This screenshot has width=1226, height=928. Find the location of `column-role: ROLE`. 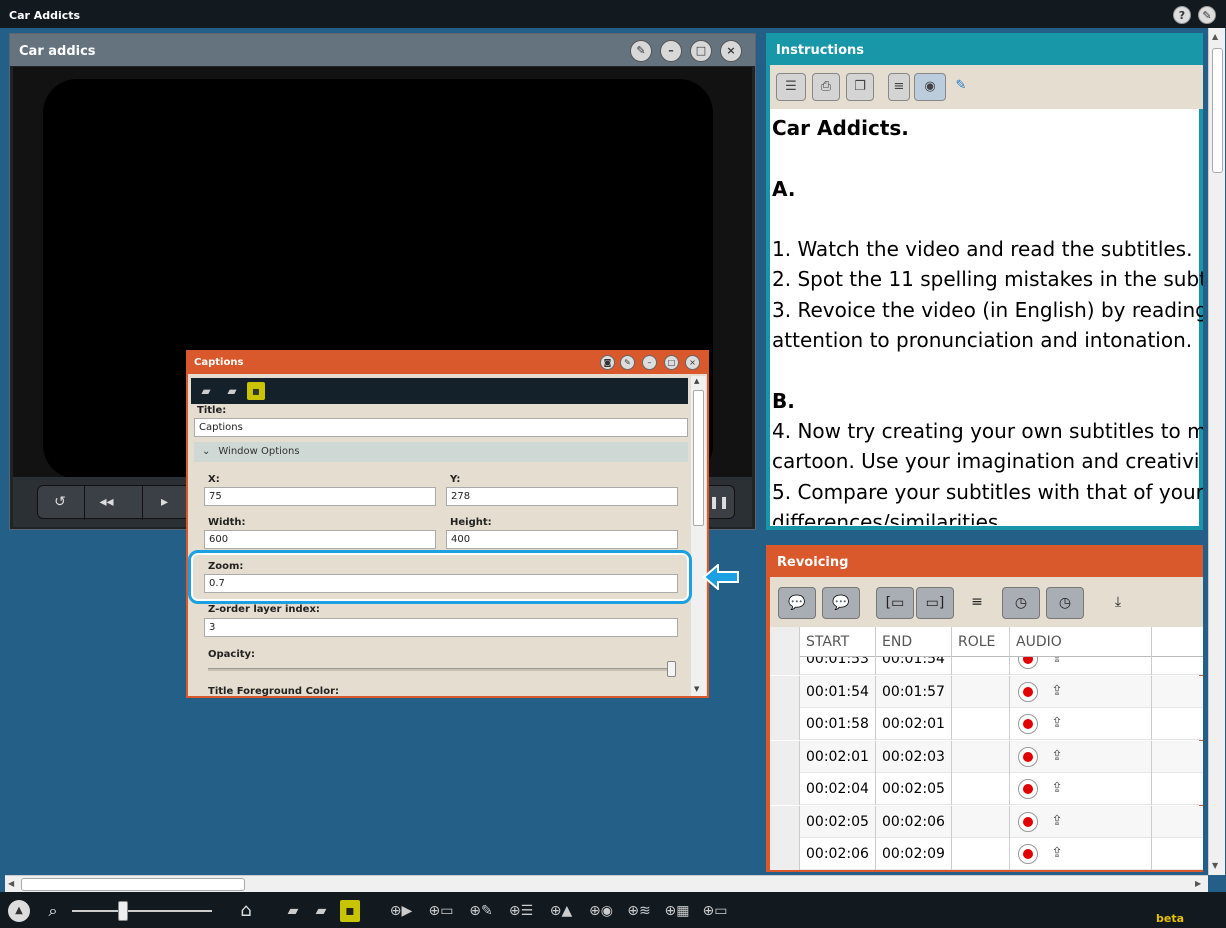

column-role: ROLE is located at coordinates (981, 642).